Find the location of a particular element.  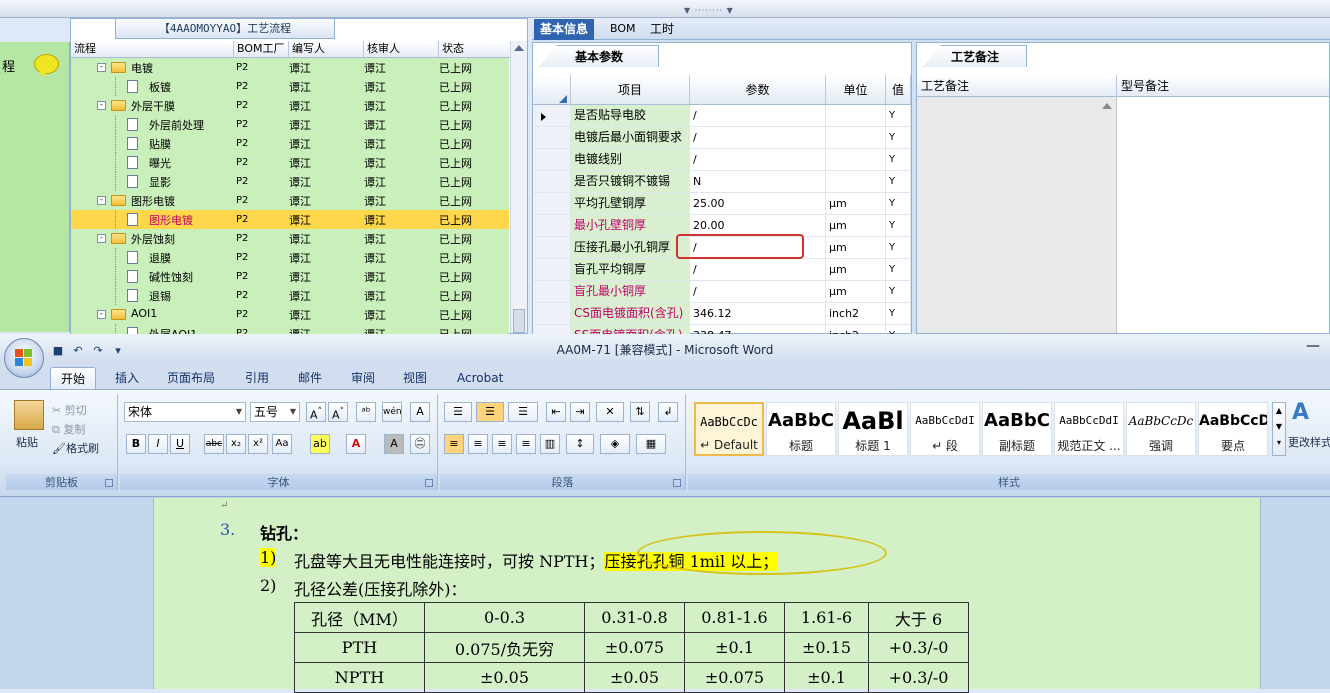

style-item: AaBbC 副标题 is located at coordinates (1017, 429).